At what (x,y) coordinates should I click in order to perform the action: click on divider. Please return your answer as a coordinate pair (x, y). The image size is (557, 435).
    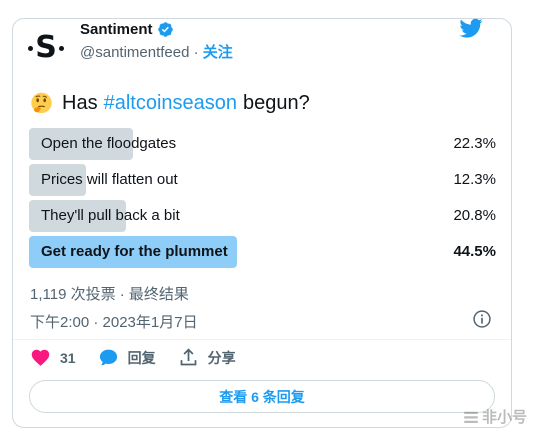
    Looking at the image, I should click on (262, 339).